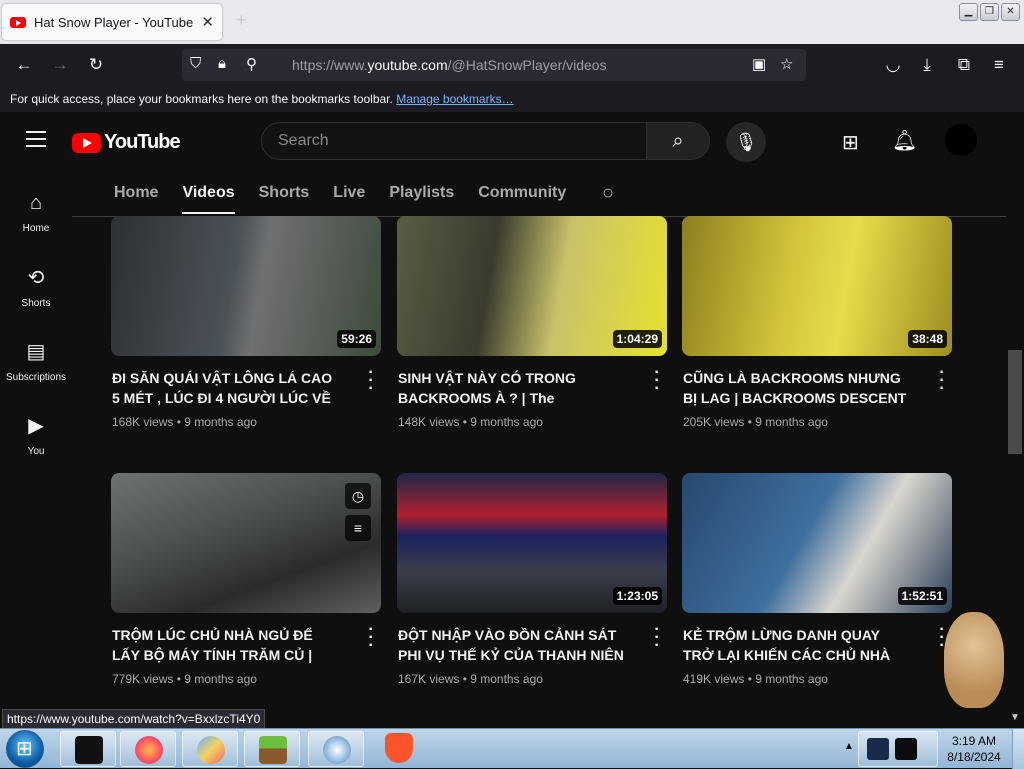  I want to click on video-thumbnail: ◷ ≡, so click(246, 543).